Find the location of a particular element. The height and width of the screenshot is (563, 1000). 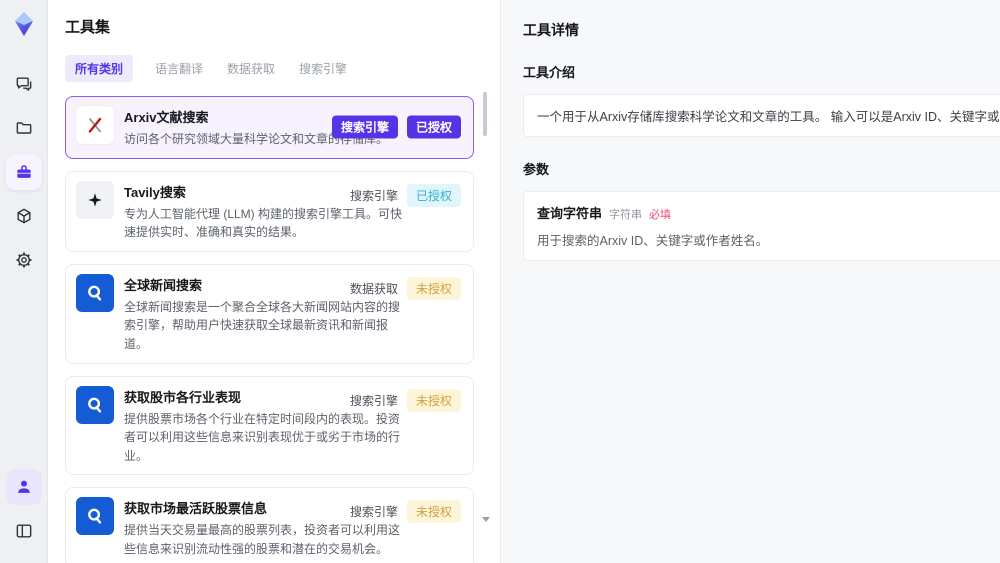

sidebar-item-chat is located at coordinates (24, 84).